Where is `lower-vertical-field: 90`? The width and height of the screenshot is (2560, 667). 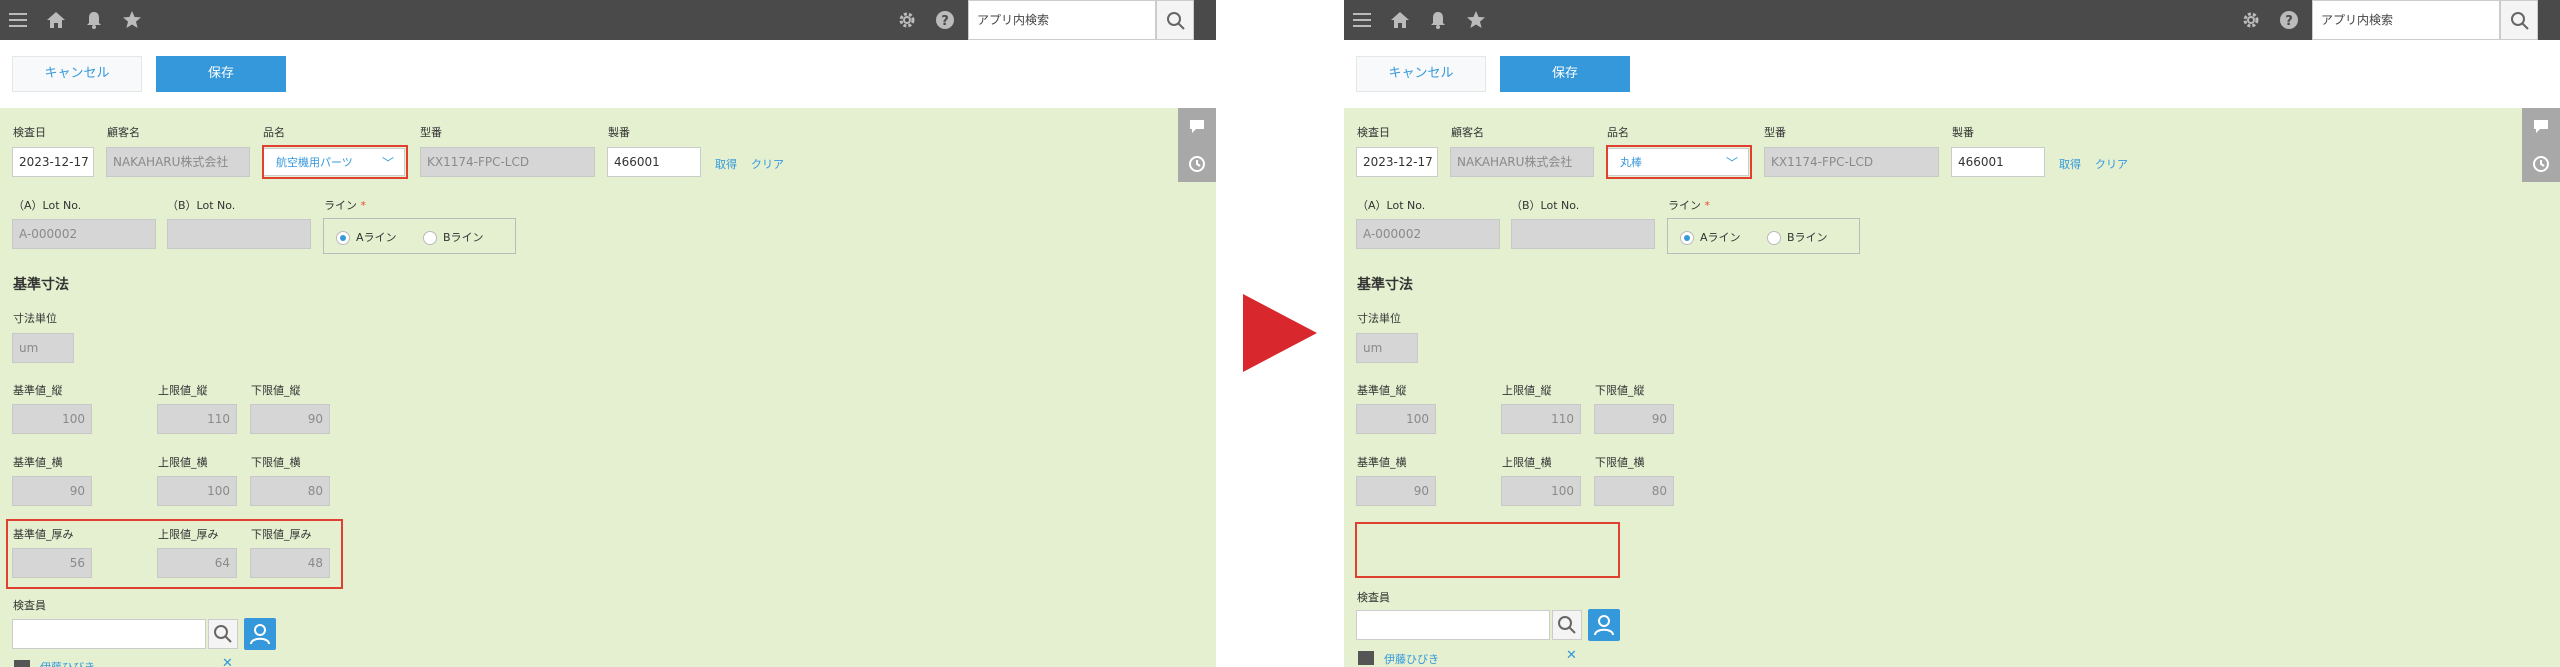 lower-vertical-field: 90 is located at coordinates (290, 419).